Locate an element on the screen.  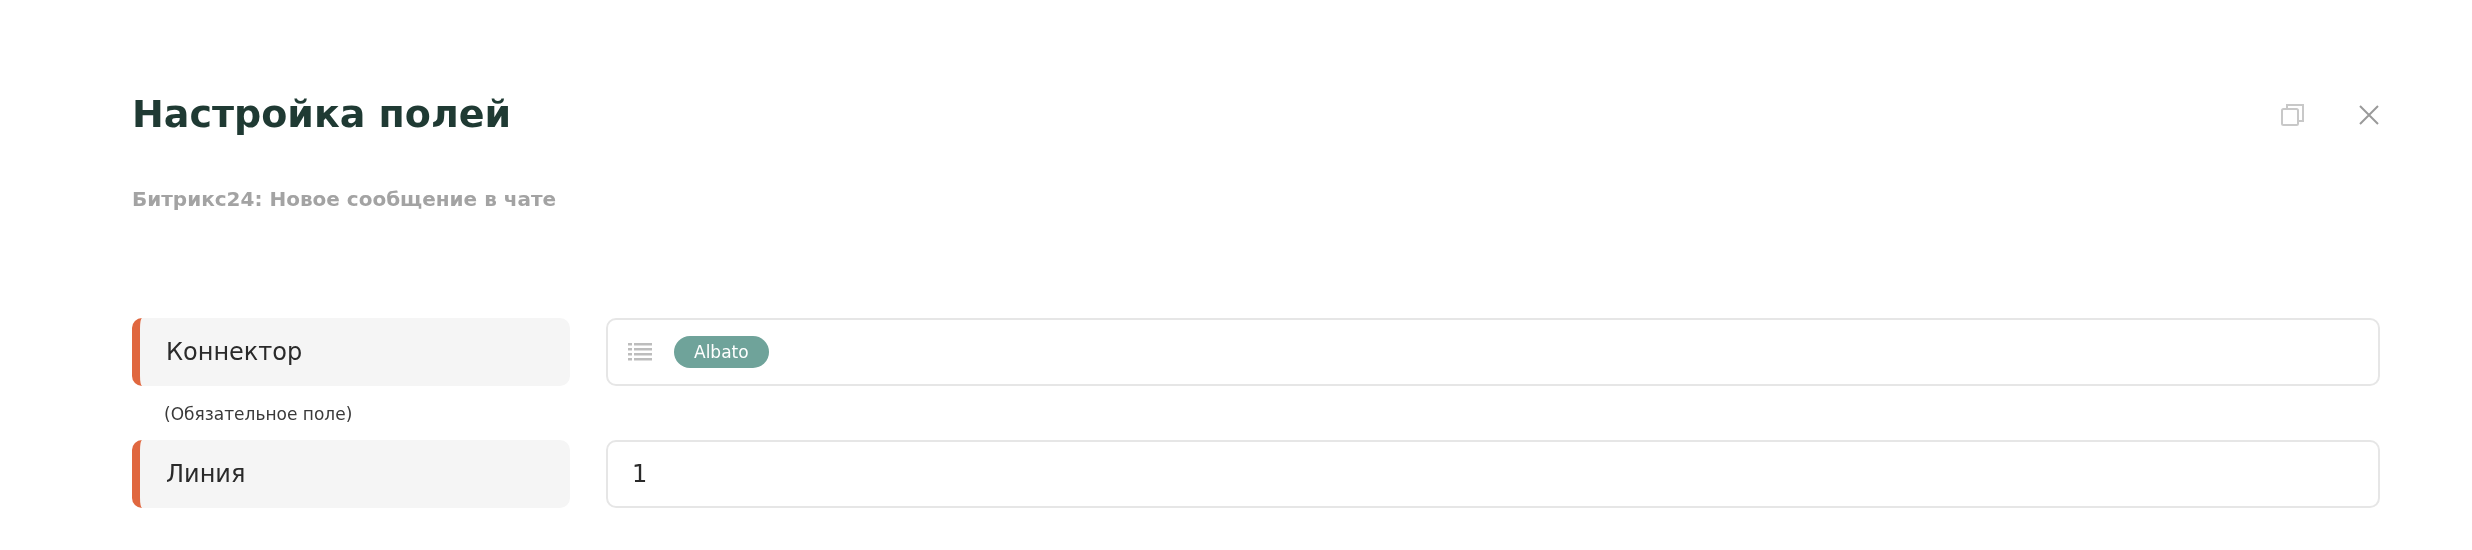
dialog-title: Настройка полей is located at coordinates (322, 114).